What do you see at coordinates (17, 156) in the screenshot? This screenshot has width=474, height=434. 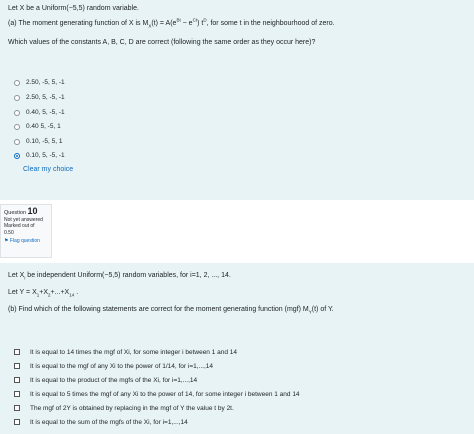 I see `radio-button-selected` at bounding box center [17, 156].